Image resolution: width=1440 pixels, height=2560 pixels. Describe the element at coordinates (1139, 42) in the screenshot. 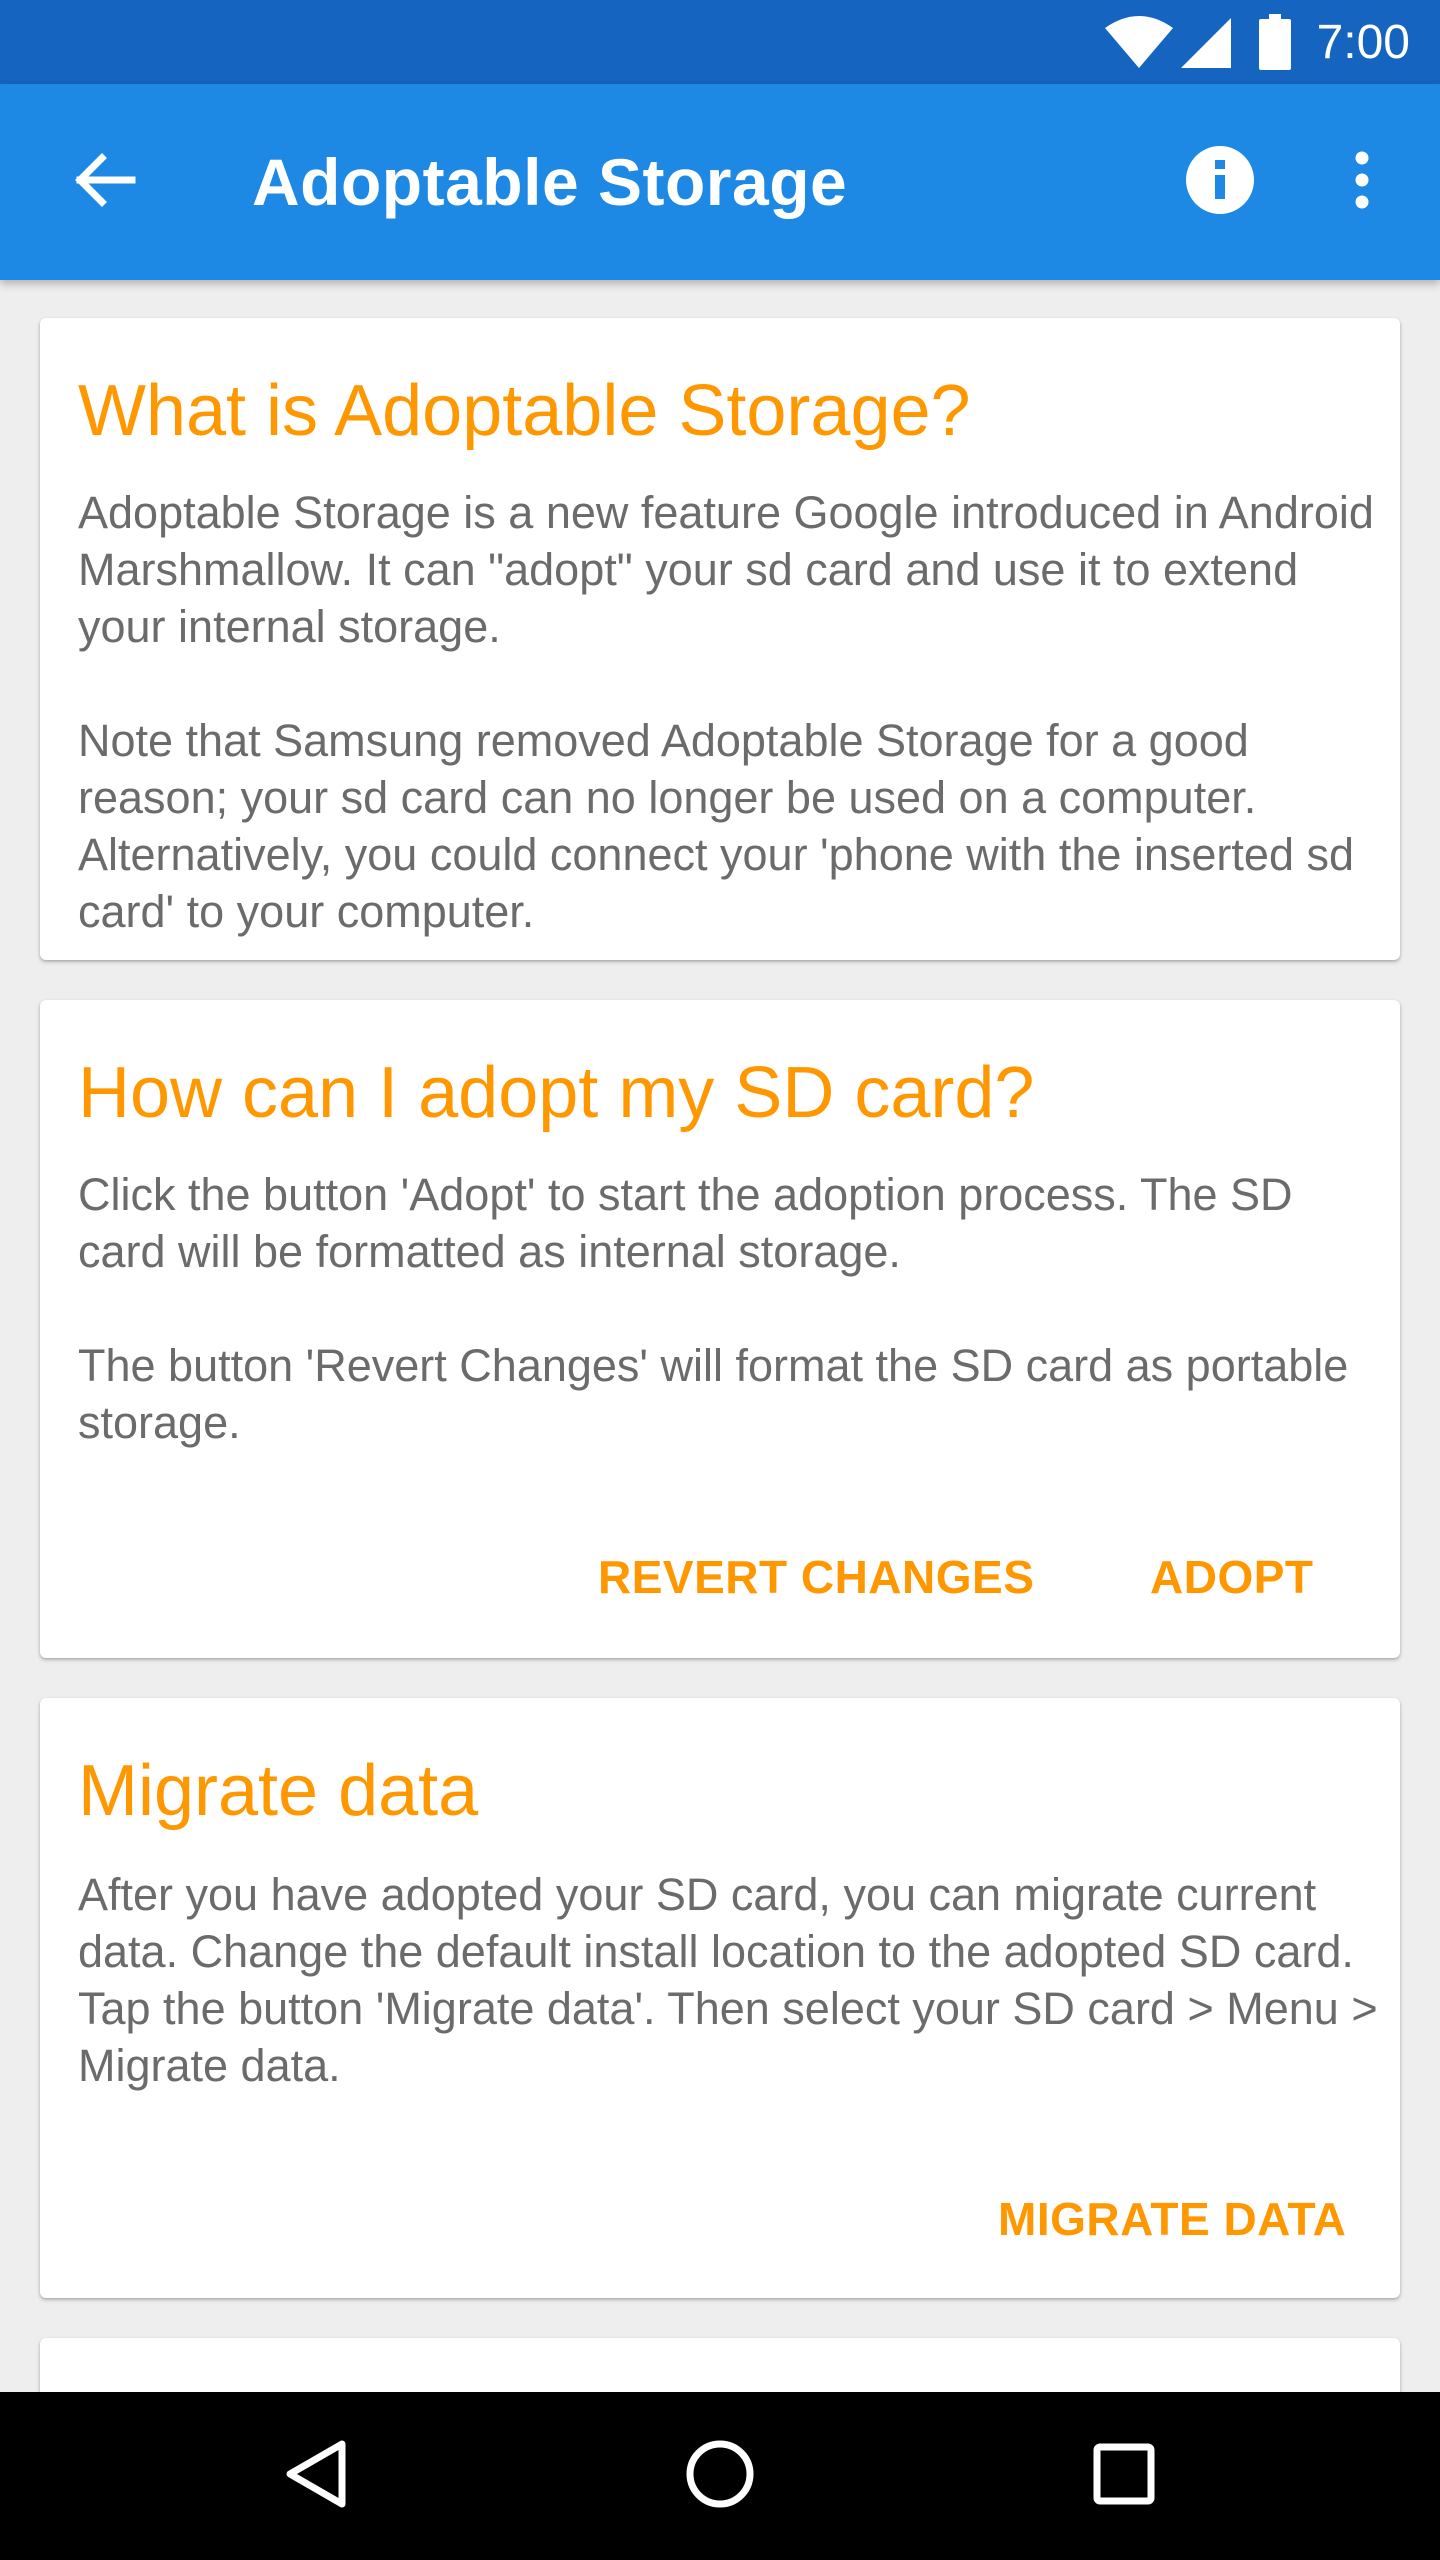

I see `wifi-icon` at that location.